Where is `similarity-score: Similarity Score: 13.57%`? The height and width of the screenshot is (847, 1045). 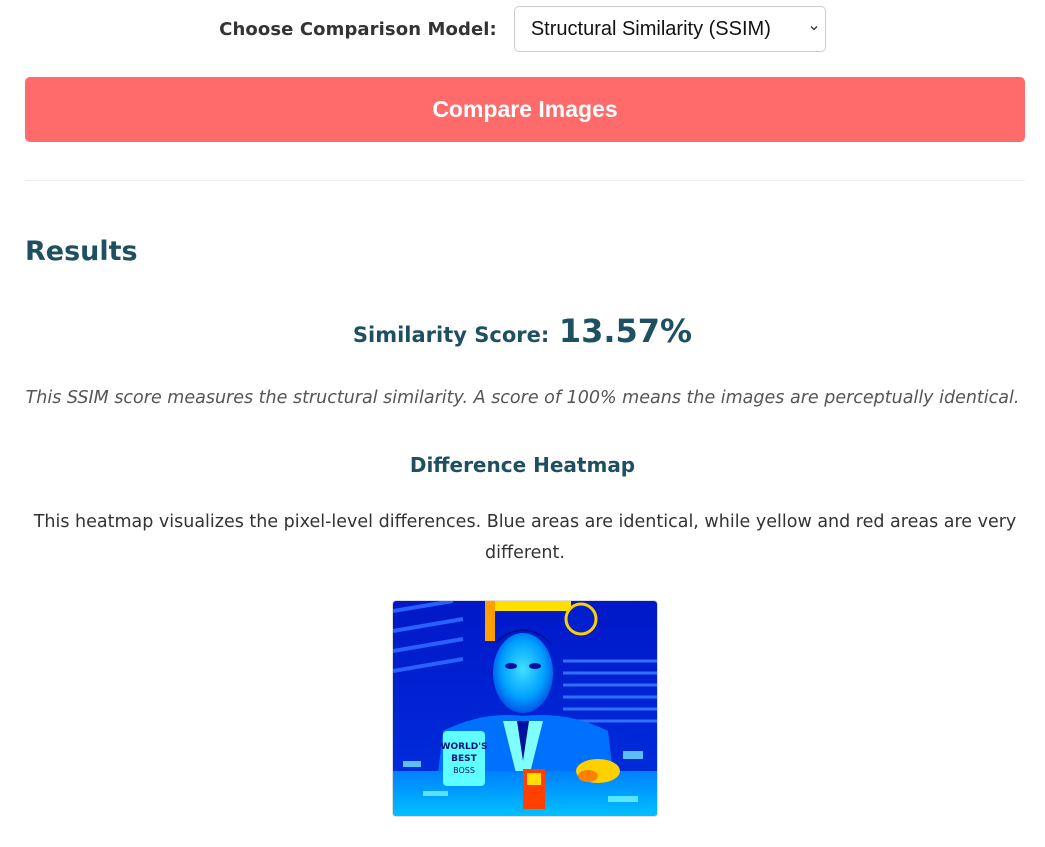 similarity-score: Similarity Score: 13.57% is located at coordinates (522, 331).